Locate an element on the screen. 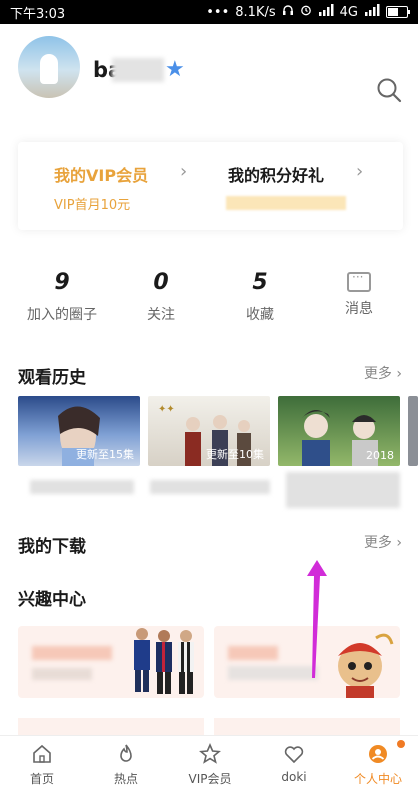  points-subtitle-blurred is located at coordinates (286, 203).